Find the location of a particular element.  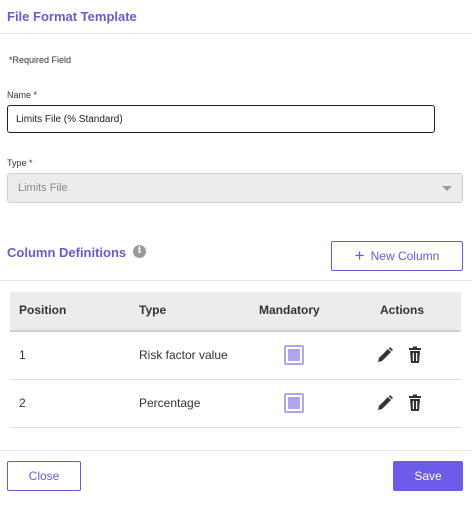

table-header: Position Type Mandatory Actions is located at coordinates (235, 312).